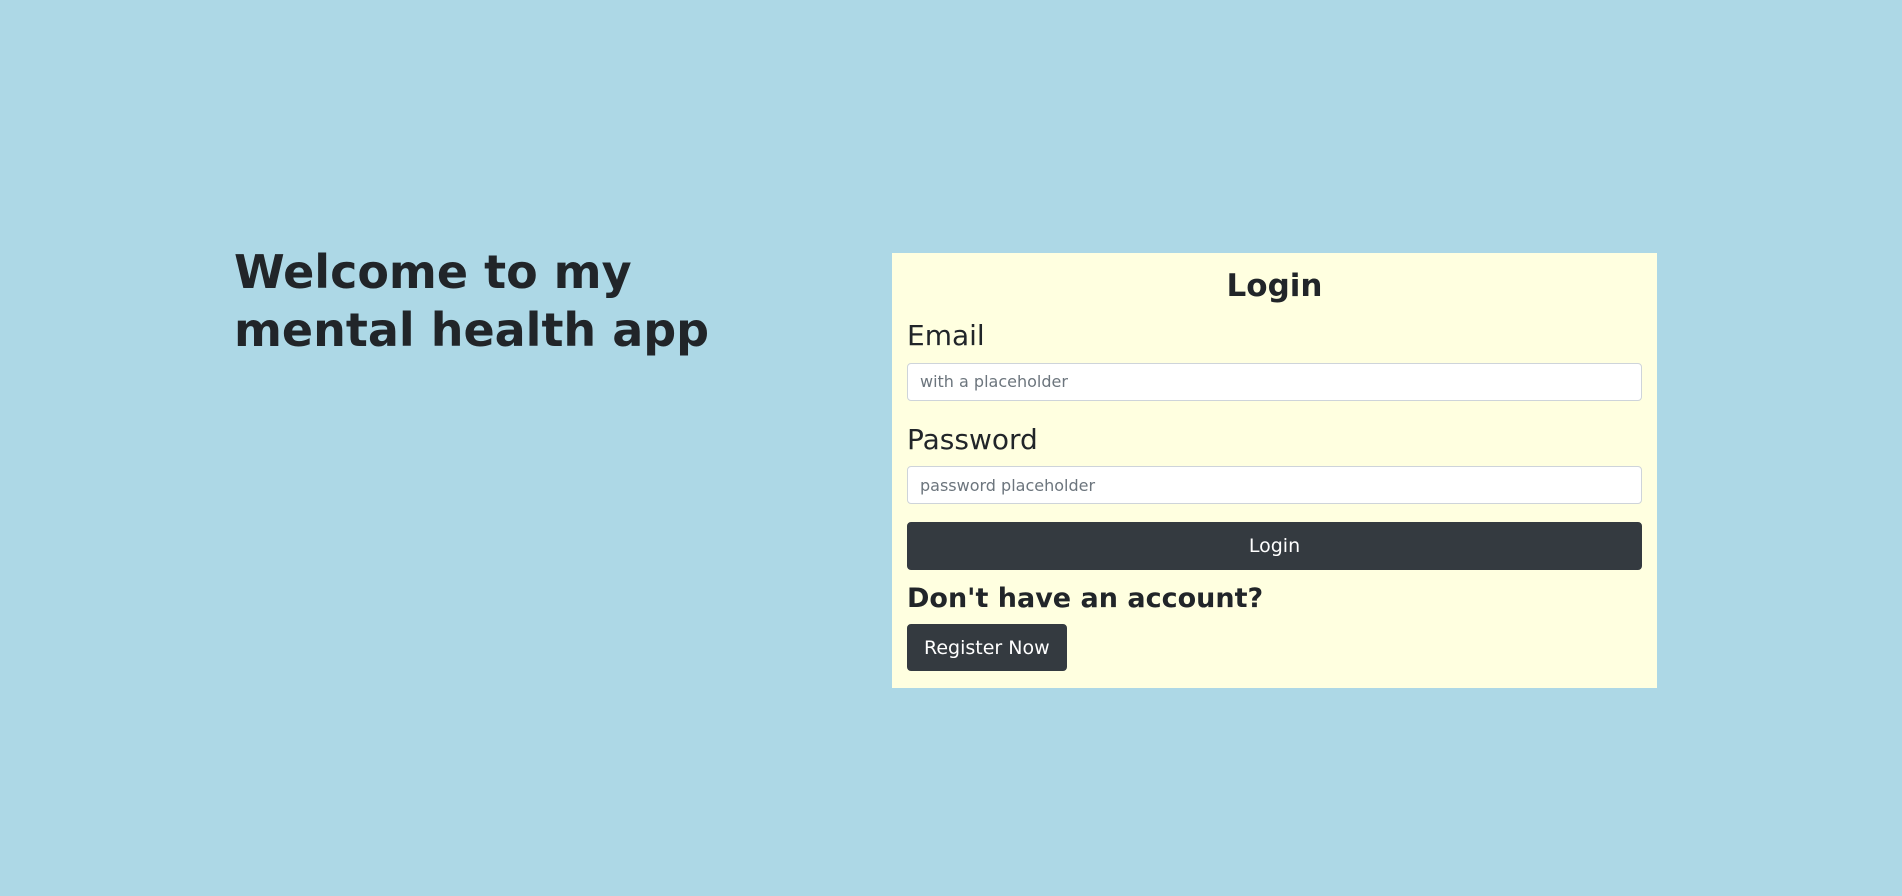 The width and height of the screenshot is (1902, 896). I want to click on register-now-button: Register Now, so click(987, 648).